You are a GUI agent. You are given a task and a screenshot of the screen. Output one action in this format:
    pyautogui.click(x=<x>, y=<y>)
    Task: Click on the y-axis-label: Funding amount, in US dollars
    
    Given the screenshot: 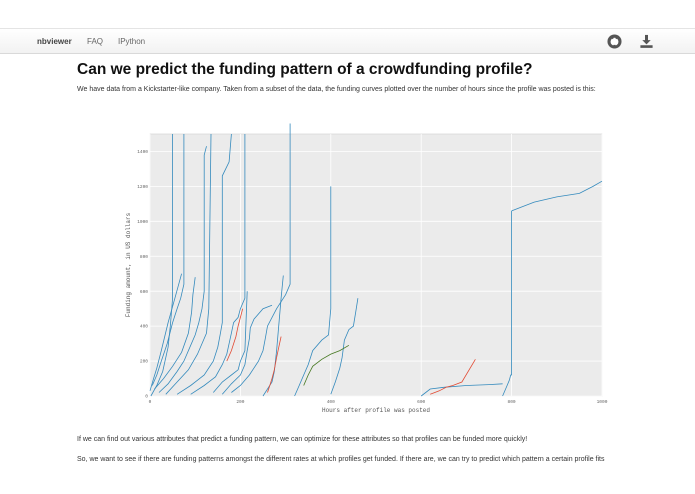 What is the action you would take?
    pyautogui.click(x=128, y=264)
    